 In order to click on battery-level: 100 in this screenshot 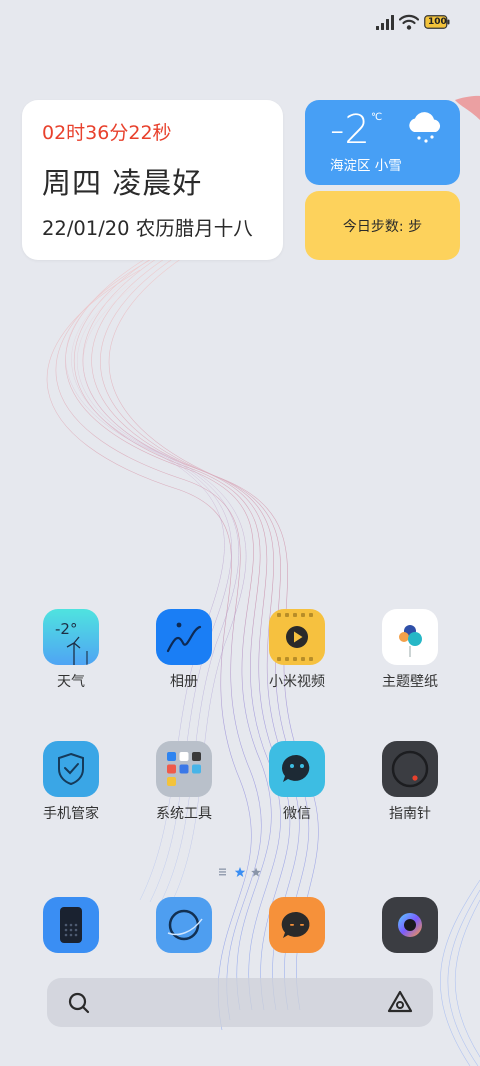, I will do `click(437, 22)`.